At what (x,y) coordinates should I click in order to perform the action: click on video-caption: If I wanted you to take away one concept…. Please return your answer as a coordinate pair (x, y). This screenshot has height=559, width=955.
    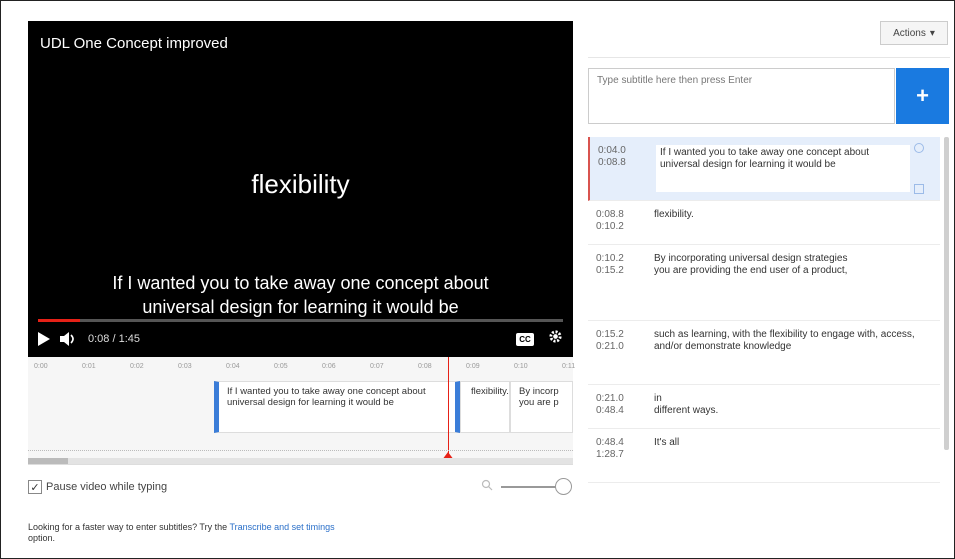
    Looking at the image, I should click on (300, 295).